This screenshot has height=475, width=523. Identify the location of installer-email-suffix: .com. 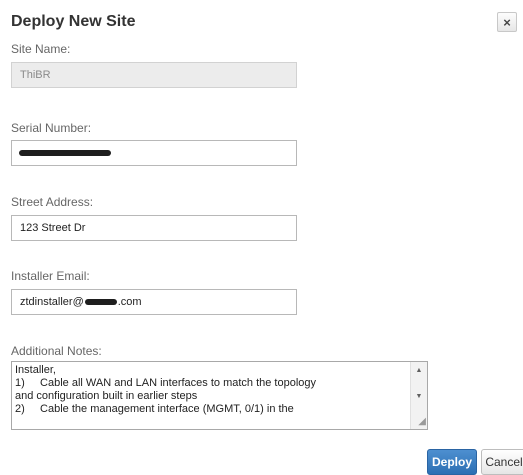
(129, 302).